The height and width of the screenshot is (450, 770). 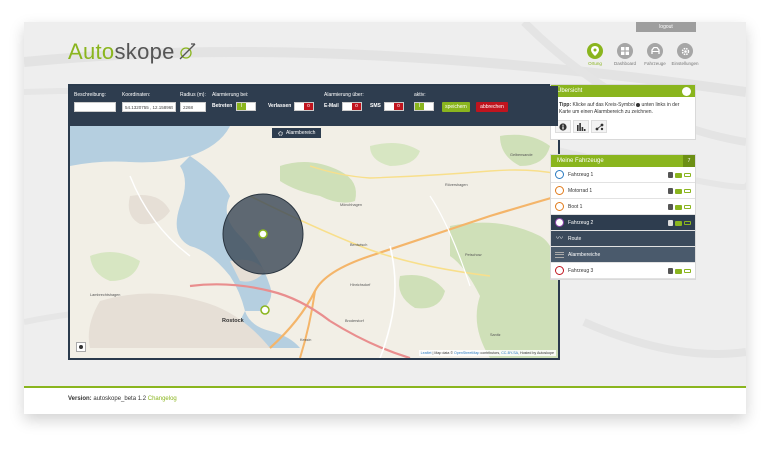 What do you see at coordinates (623, 91) in the screenshot?
I see `overview-header: Übersicht` at bounding box center [623, 91].